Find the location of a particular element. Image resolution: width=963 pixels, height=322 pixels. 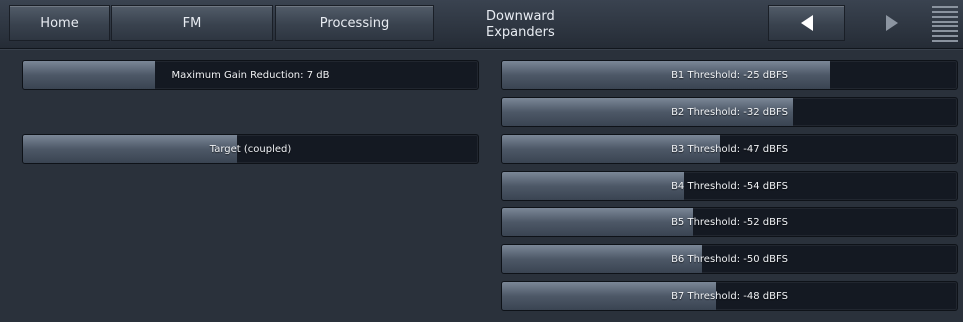

b7-threshold-control: B7 Threshold: -48 dBFS is located at coordinates (729, 296).